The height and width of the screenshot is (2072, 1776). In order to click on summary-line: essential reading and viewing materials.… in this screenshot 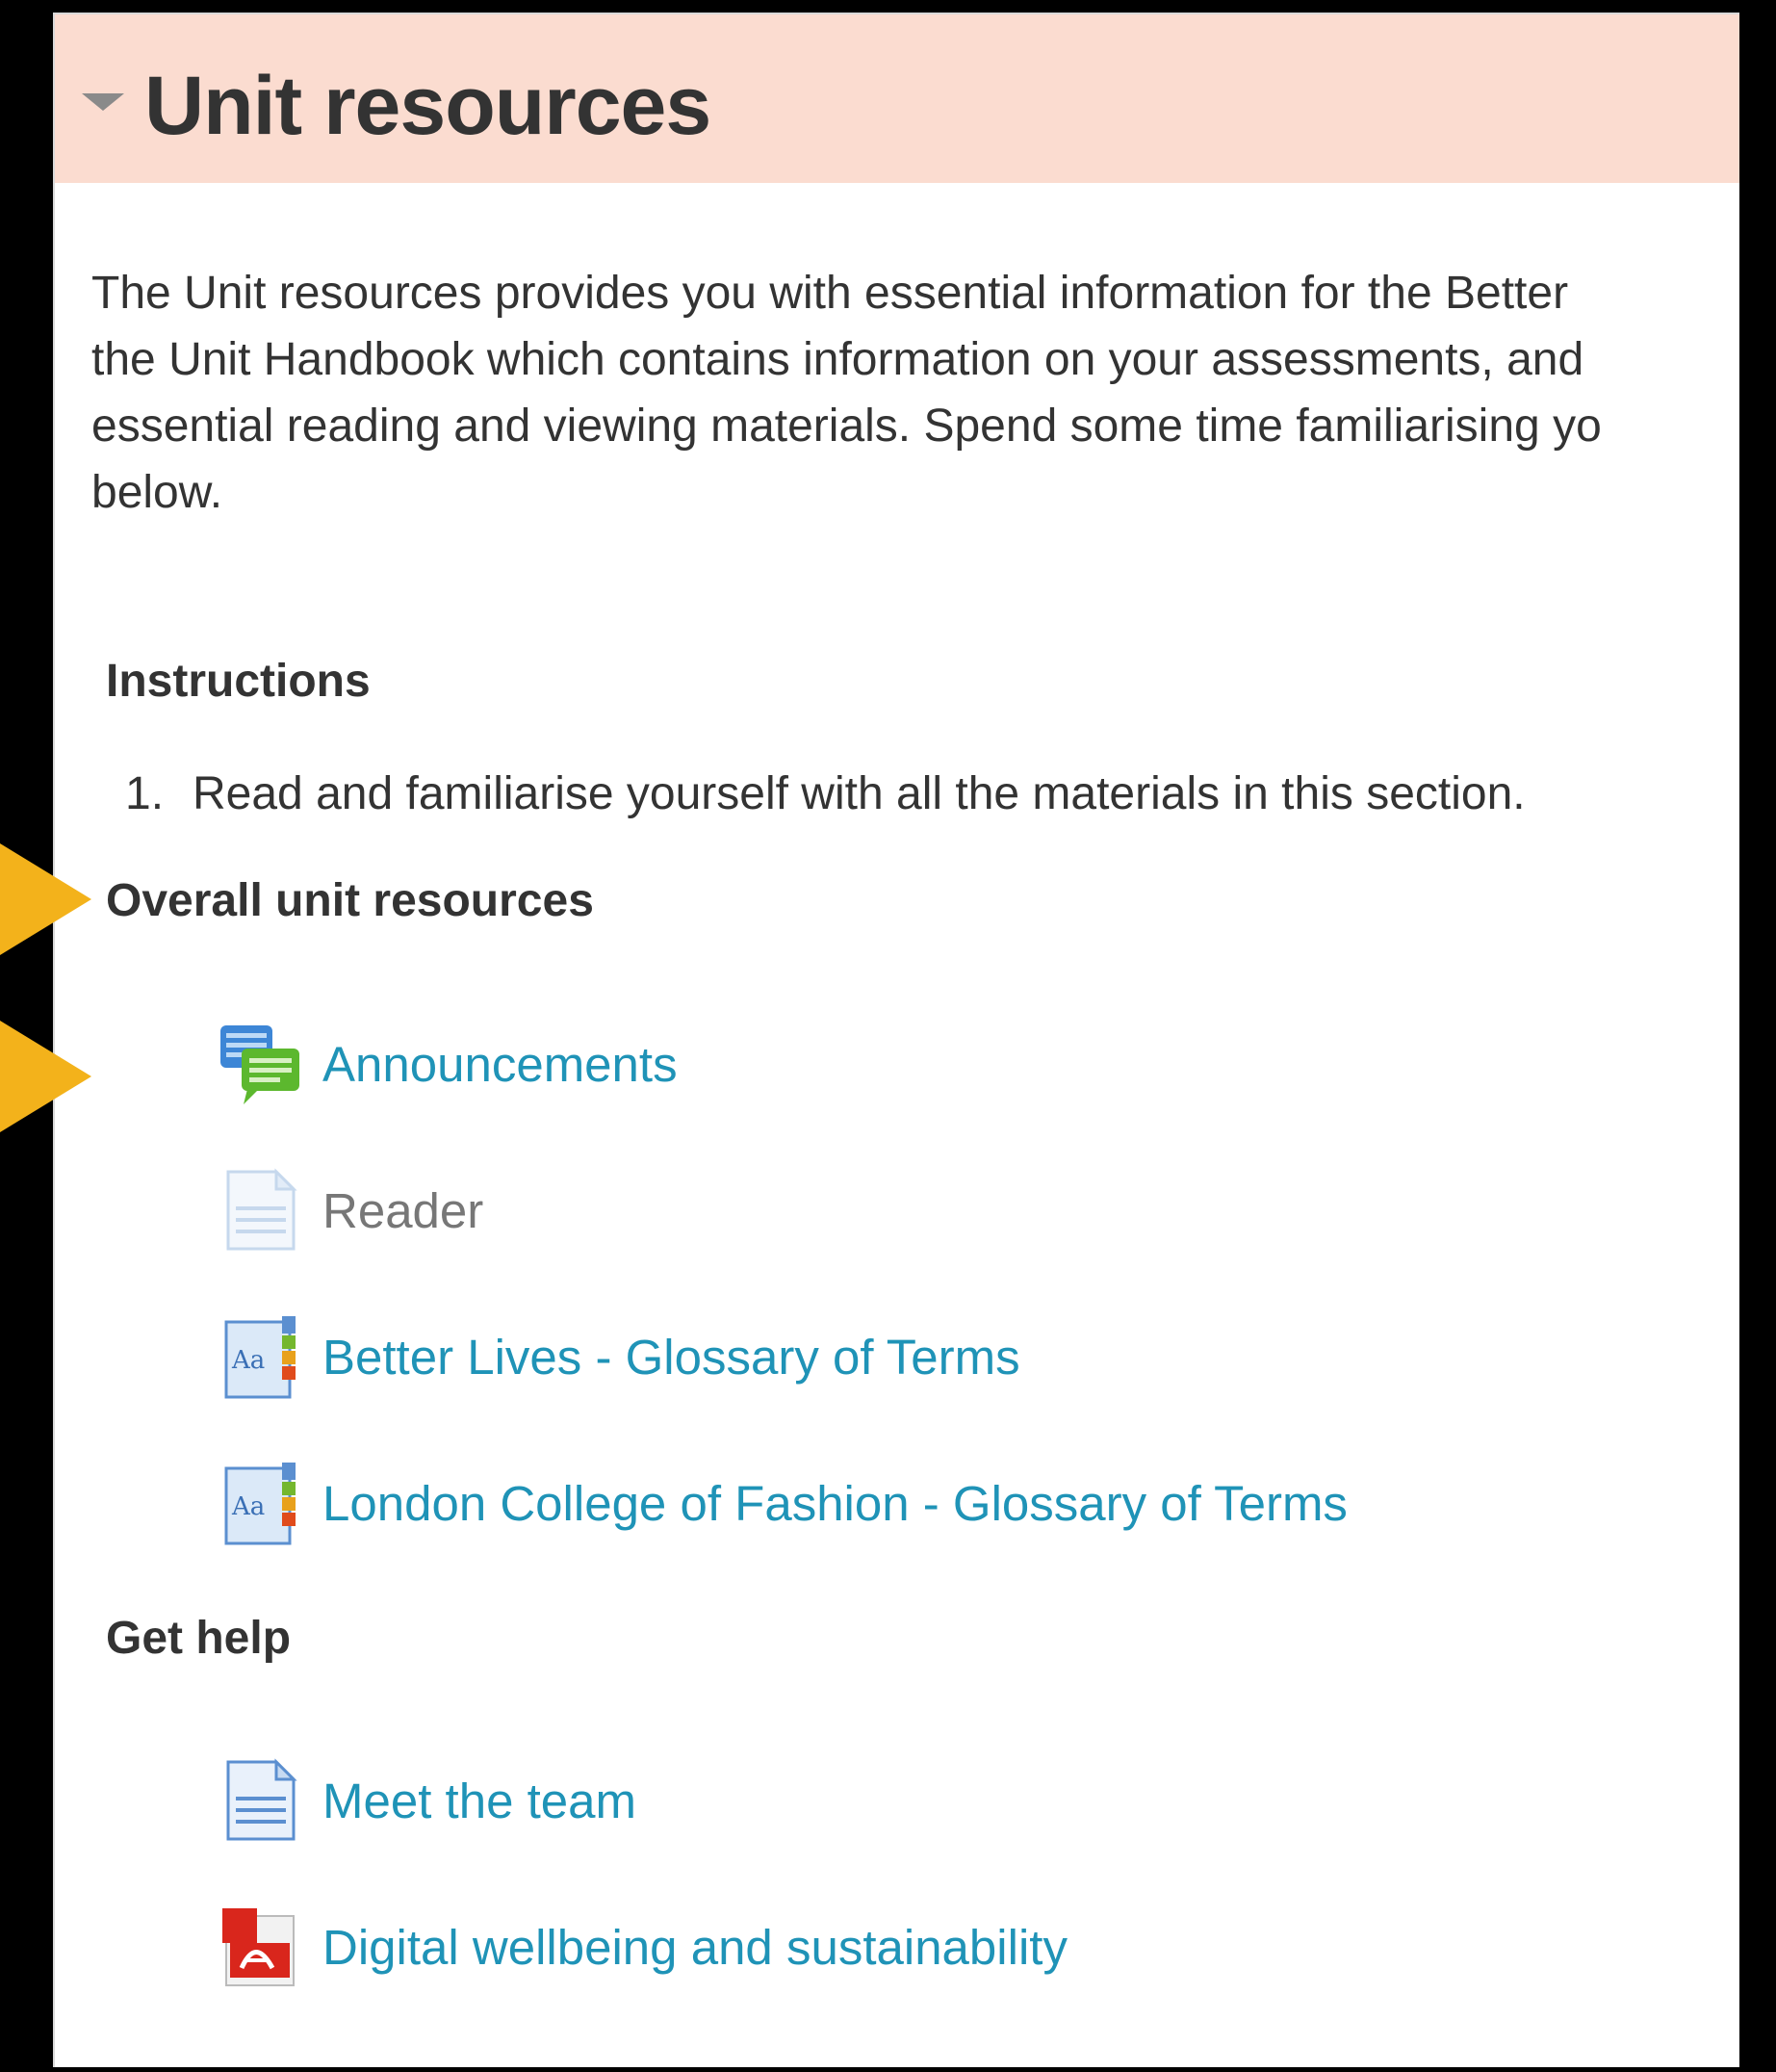, I will do `click(846, 426)`.